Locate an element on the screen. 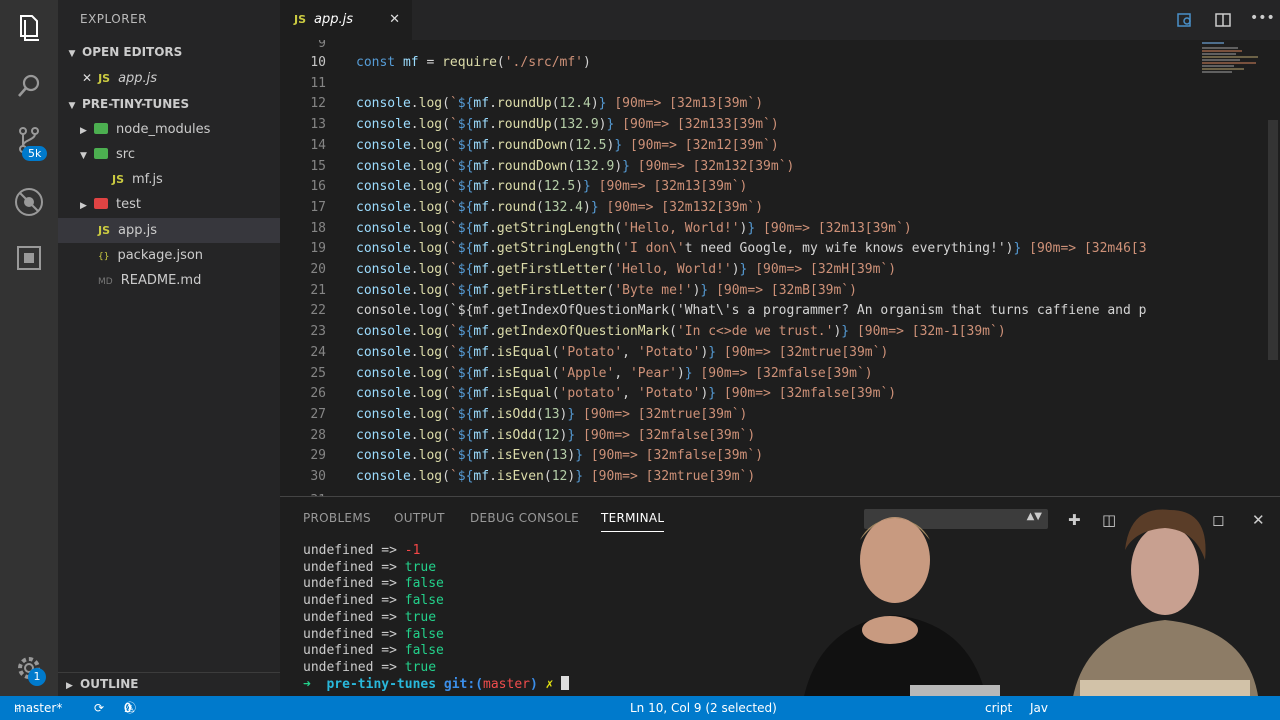  tree-item-app-js: JS app.js is located at coordinates (169, 230).